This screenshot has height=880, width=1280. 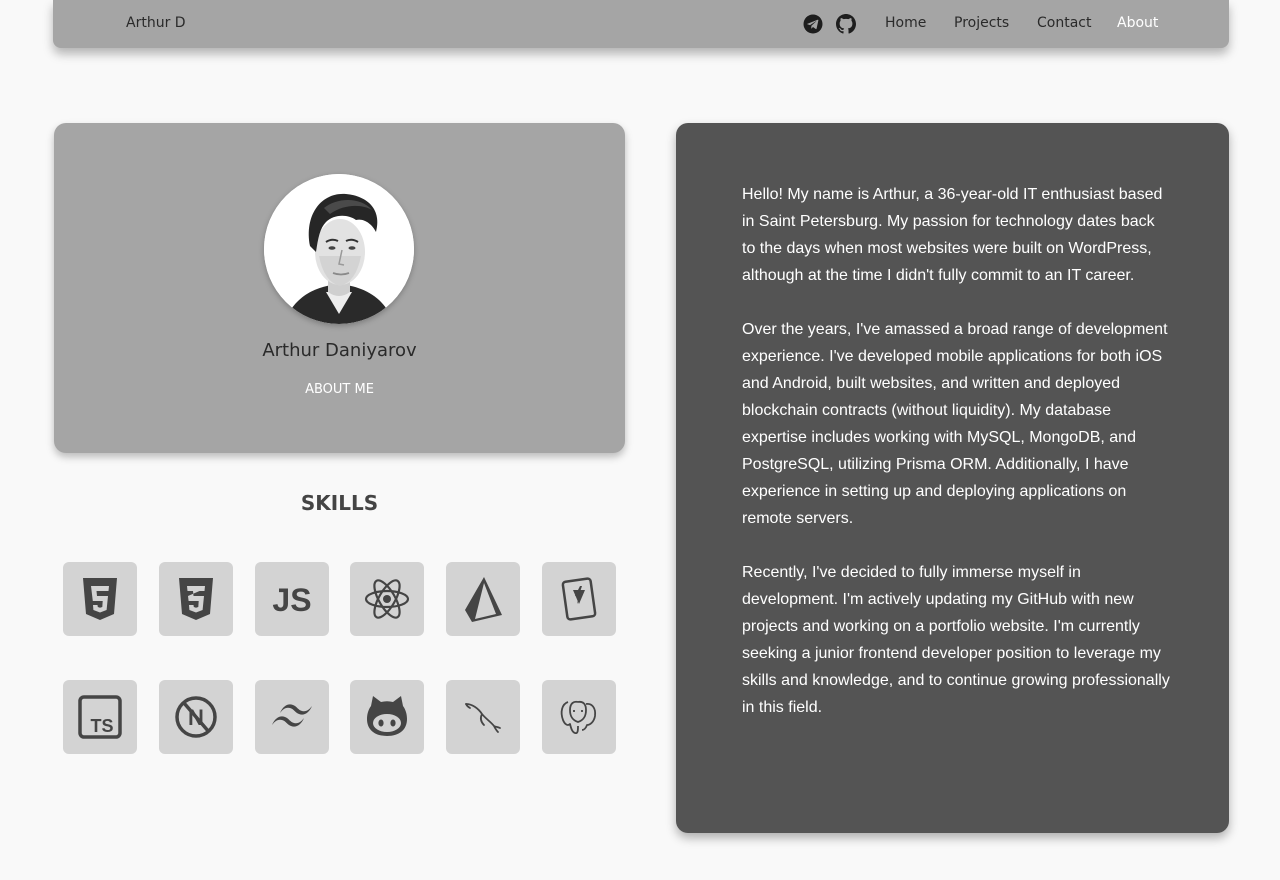 What do you see at coordinates (339, 503) in the screenshot?
I see `skills-title: SKILLS` at bounding box center [339, 503].